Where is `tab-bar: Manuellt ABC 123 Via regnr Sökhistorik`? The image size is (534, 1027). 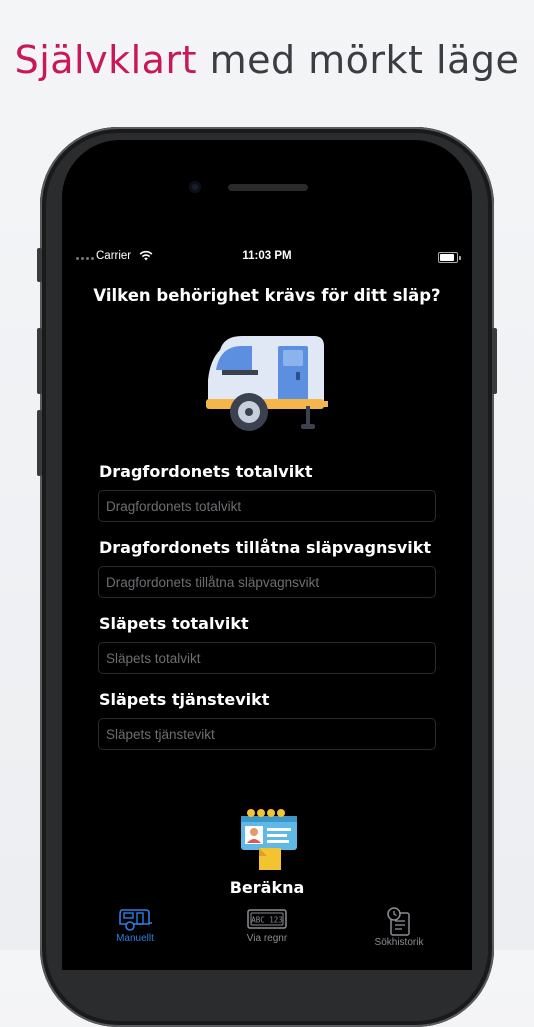
tab-bar: Manuellt ABC 123 Via regnr Sökhistorik is located at coordinates (267, 928).